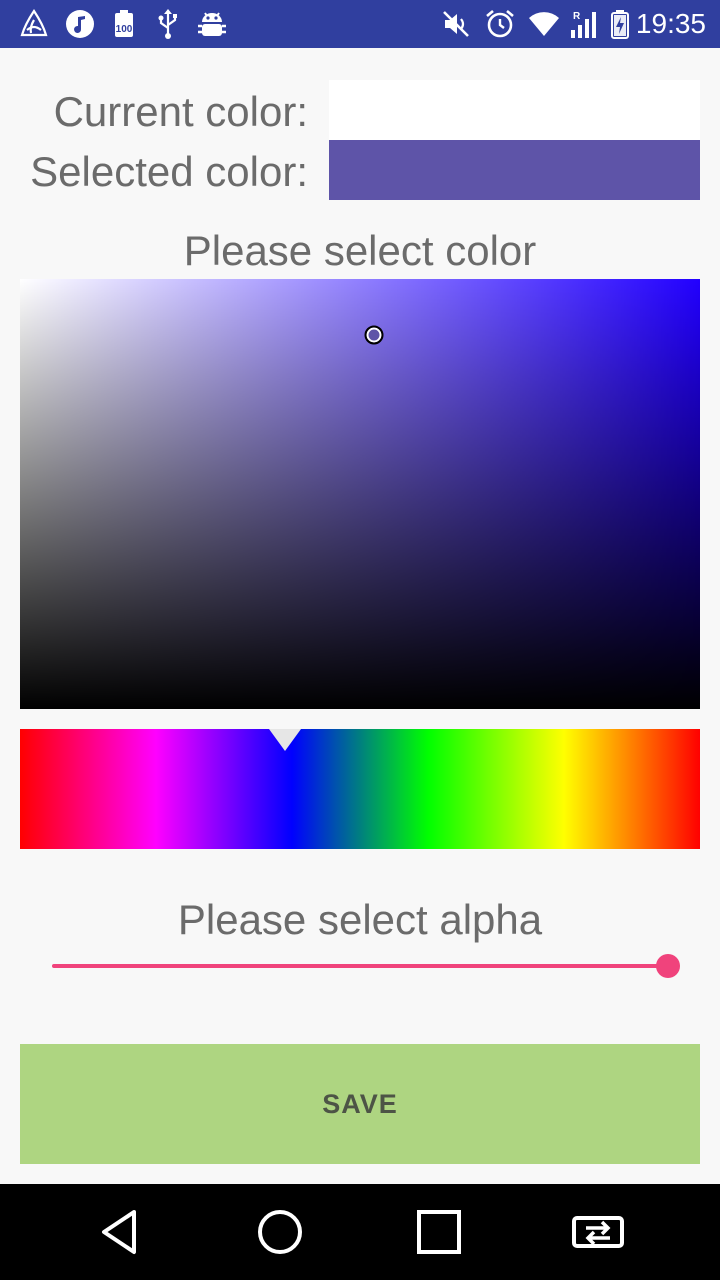  Describe the element at coordinates (439, 1232) in the screenshot. I see `recents-icon` at that location.